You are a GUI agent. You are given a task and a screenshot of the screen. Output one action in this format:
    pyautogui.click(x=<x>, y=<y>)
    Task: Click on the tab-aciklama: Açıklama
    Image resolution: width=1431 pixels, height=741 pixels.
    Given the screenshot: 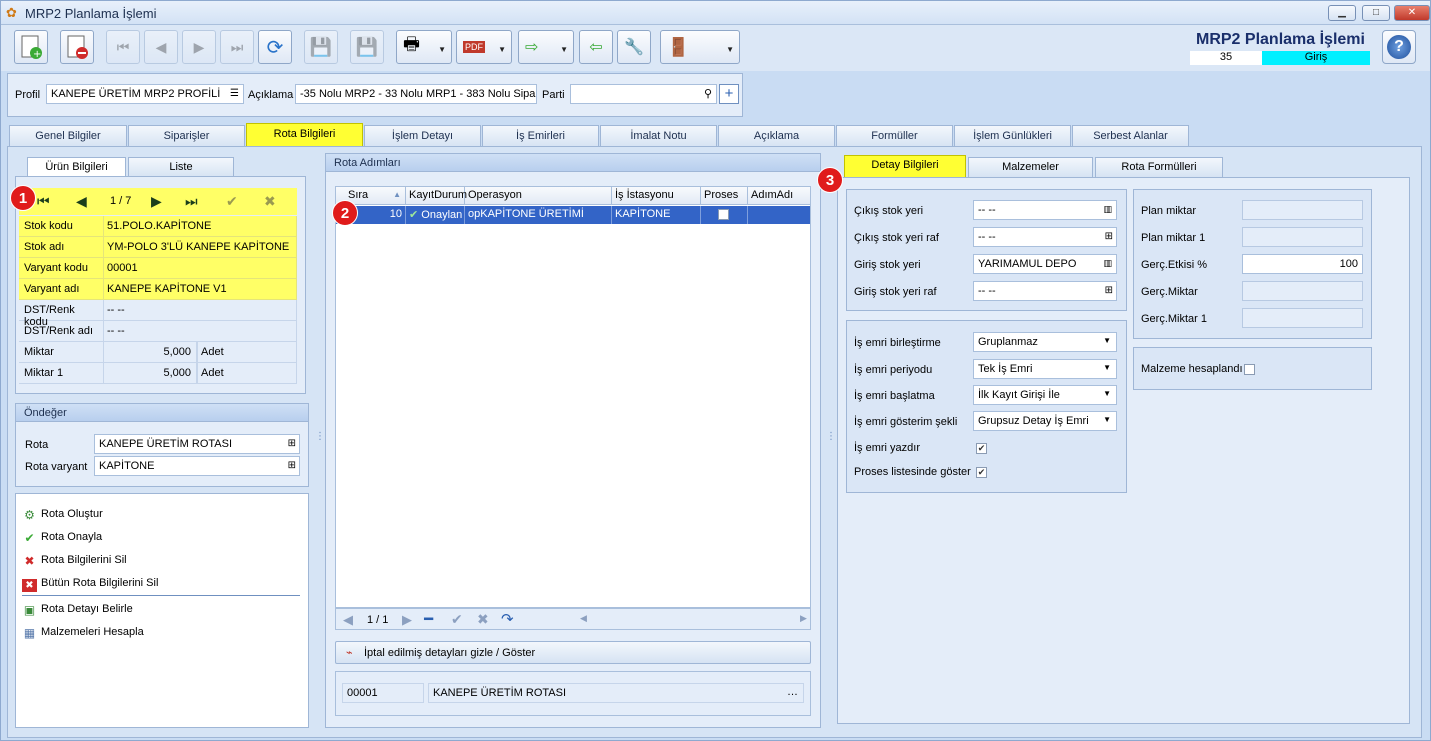 What is the action you would take?
    pyautogui.click(x=776, y=136)
    